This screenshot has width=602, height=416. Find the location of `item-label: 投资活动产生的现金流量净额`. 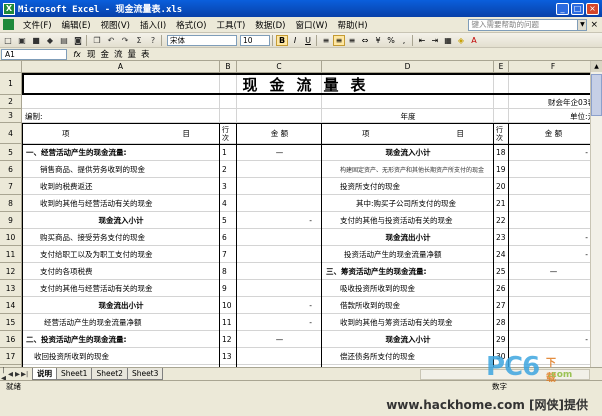

item-label: 投资活动产生的现金流量净额 is located at coordinates (408, 254).